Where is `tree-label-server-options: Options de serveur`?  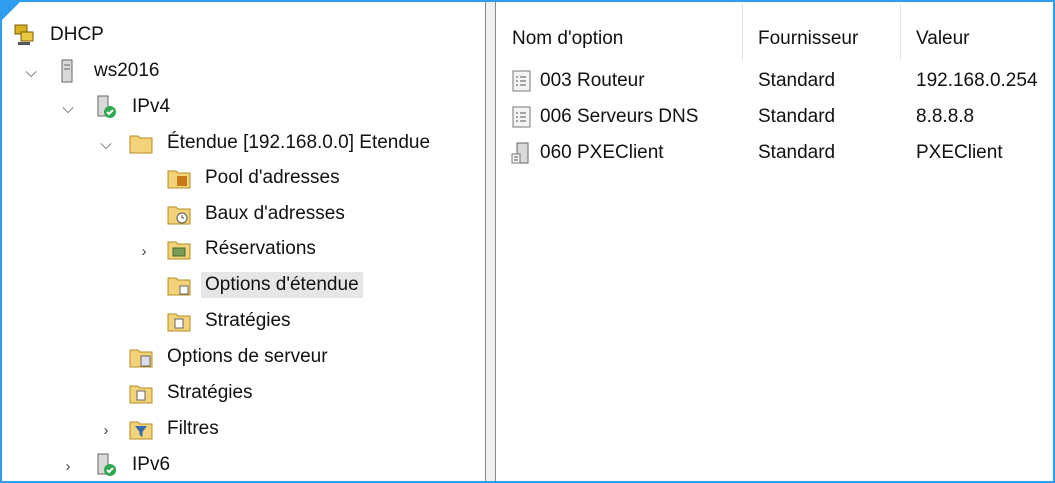 tree-label-server-options: Options de serveur is located at coordinates (247, 356).